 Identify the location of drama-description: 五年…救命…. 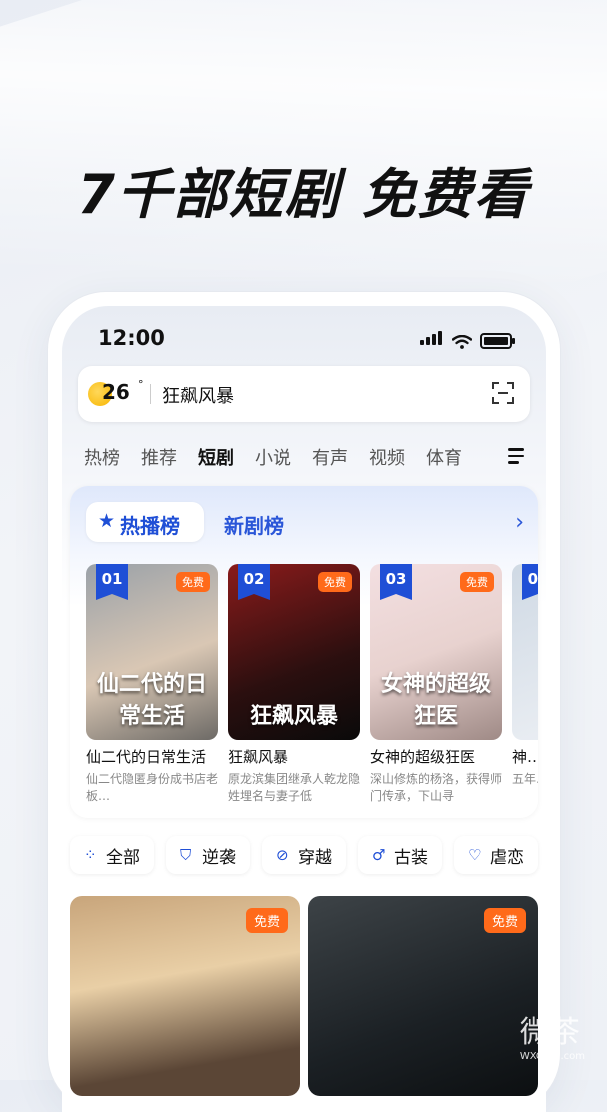
(525, 779).